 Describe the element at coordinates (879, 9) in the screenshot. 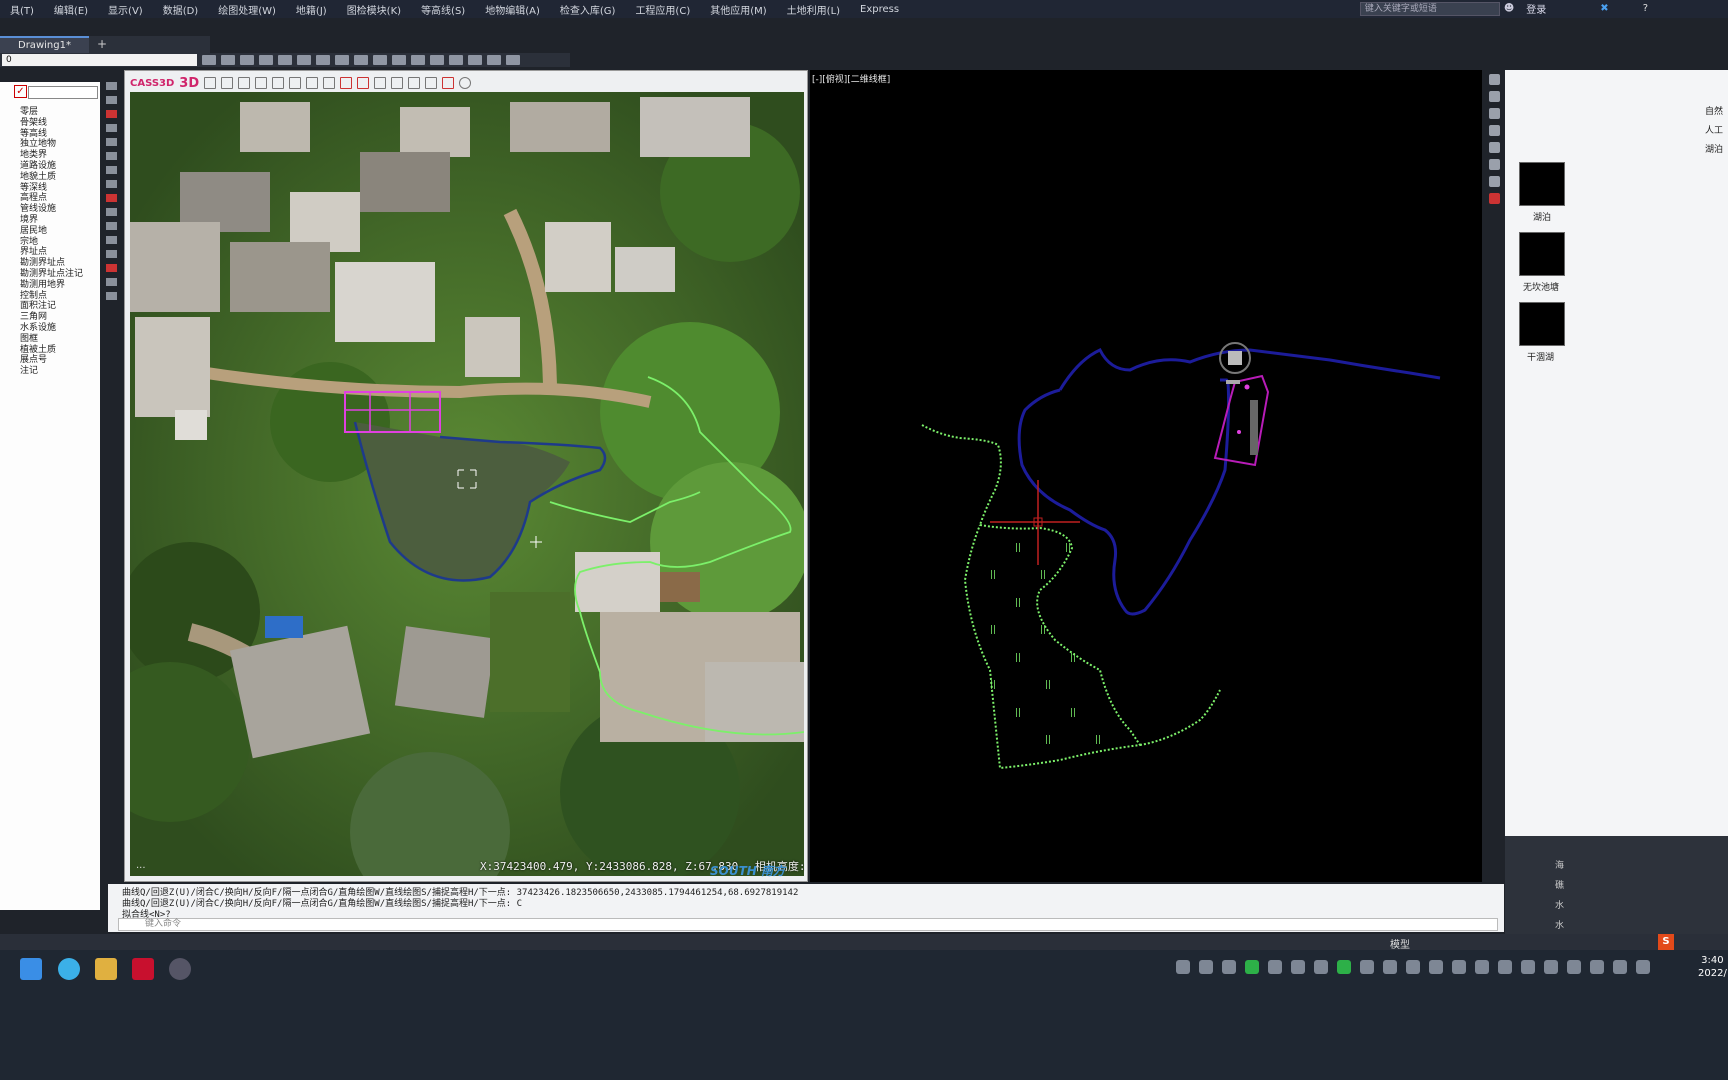

I see `menu-express: Express` at that location.